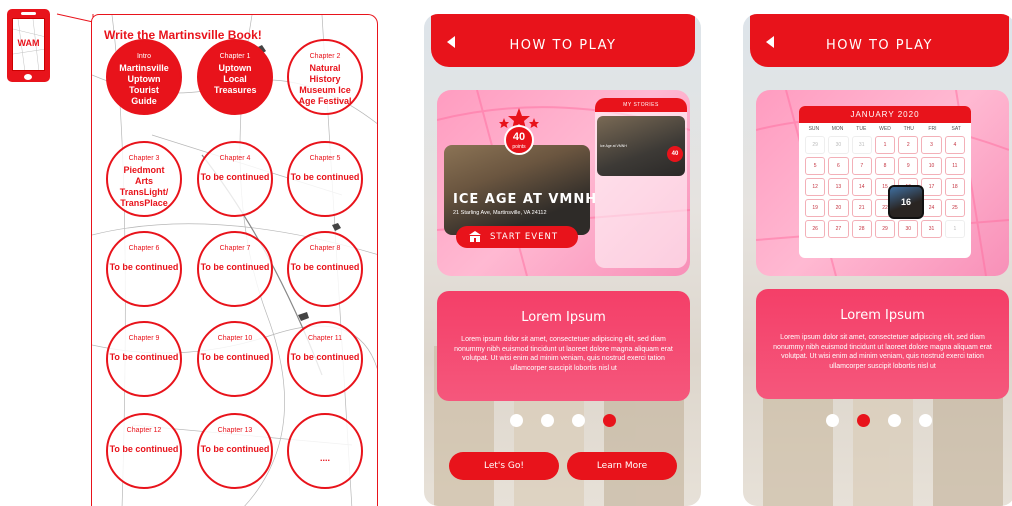  What do you see at coordinates (325, 338) in the screenshot?
I see `chapter-label: Chapter 11` at bounding box center [325, 338].